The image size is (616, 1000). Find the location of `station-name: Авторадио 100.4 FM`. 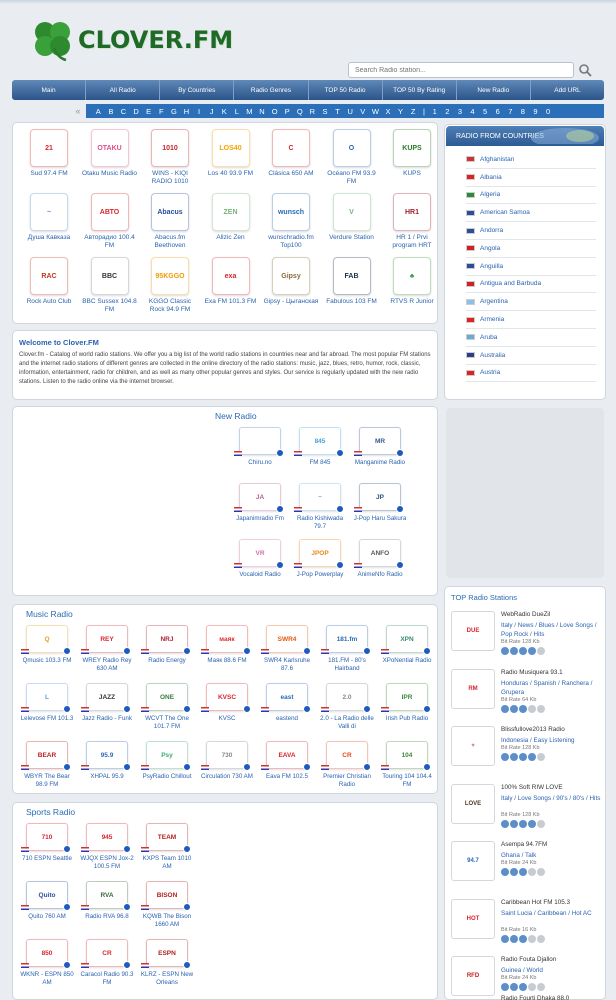

station-name: Авторадио 100.4 FM is located at coordinates (110, 242).